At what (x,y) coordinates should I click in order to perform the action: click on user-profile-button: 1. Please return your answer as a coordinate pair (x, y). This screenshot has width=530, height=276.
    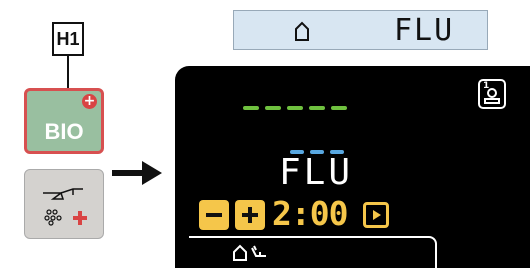
    Looking at the image, I should click on (492, 94).